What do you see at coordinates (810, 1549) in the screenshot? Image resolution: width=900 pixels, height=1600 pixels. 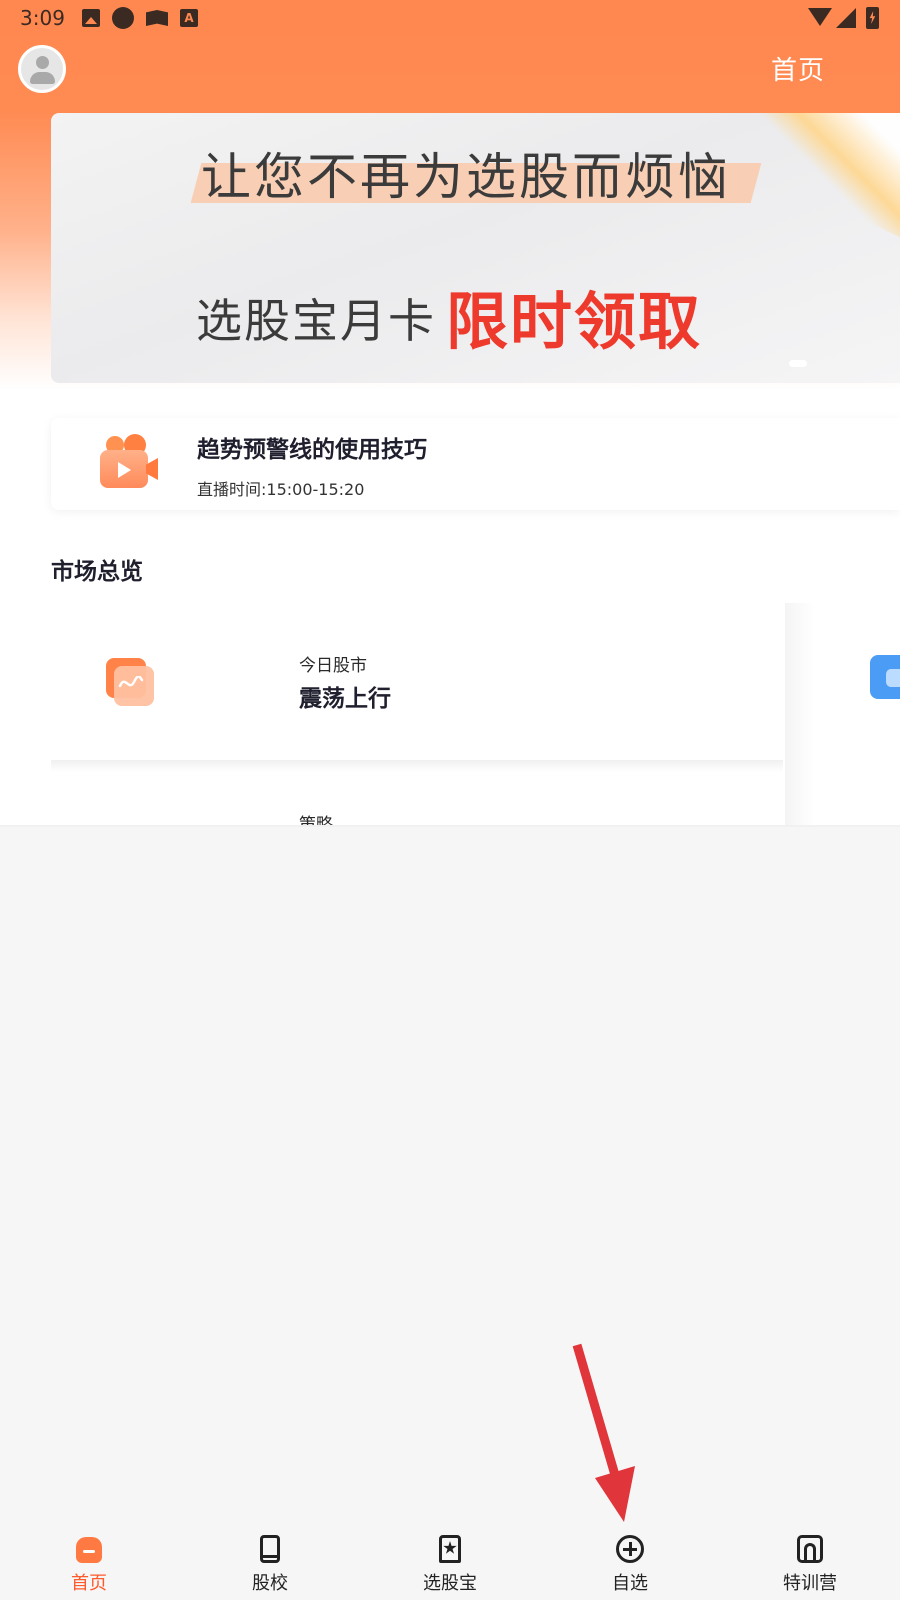 I see `arch-icon` at bounding box center [810, 1549].